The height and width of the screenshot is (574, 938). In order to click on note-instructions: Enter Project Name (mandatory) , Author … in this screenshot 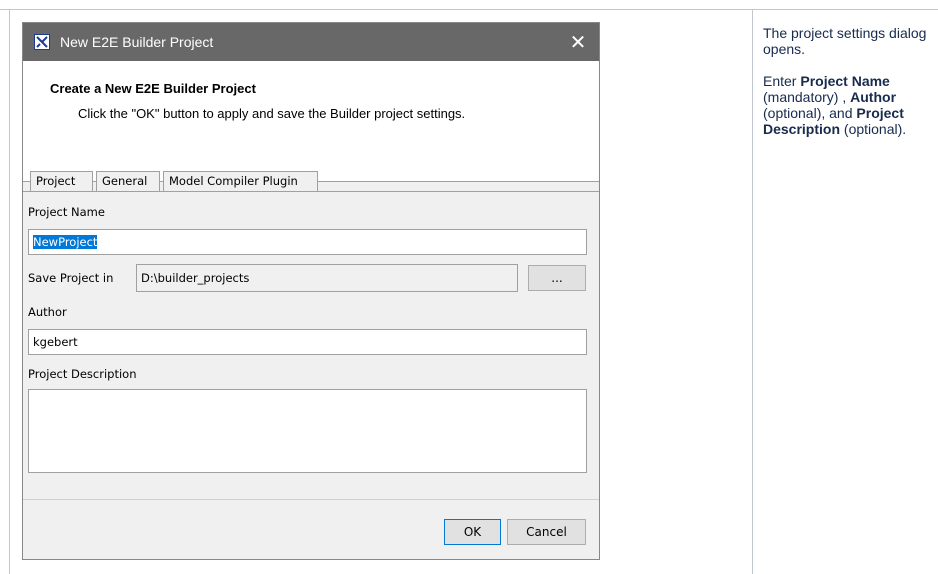, I will do `click(849, 105)`.